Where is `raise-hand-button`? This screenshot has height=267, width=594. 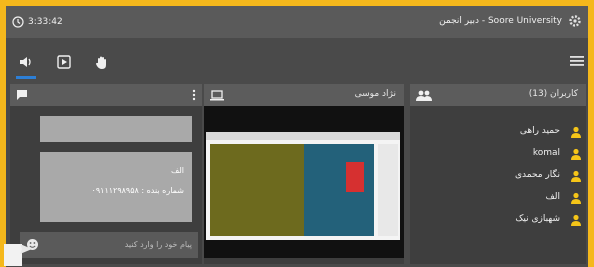
raise-hand-button is located at coordinates (102, 62).